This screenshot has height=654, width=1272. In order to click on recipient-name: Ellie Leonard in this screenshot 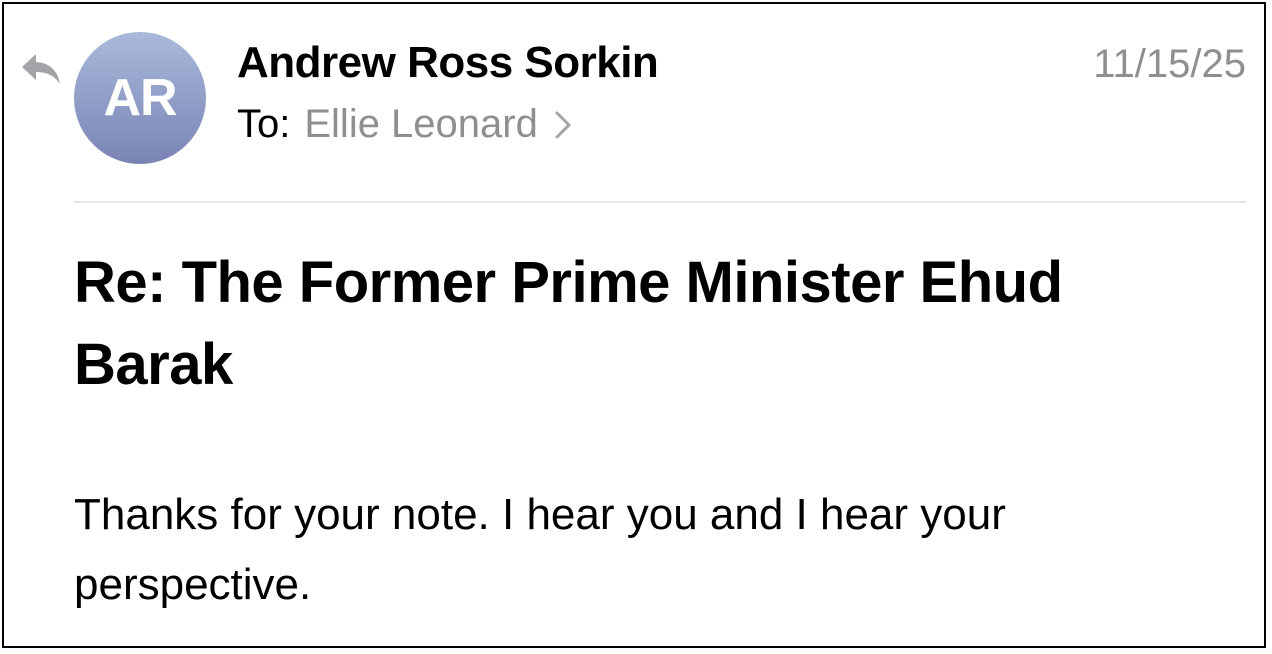, I will do `click(421, 124)`.